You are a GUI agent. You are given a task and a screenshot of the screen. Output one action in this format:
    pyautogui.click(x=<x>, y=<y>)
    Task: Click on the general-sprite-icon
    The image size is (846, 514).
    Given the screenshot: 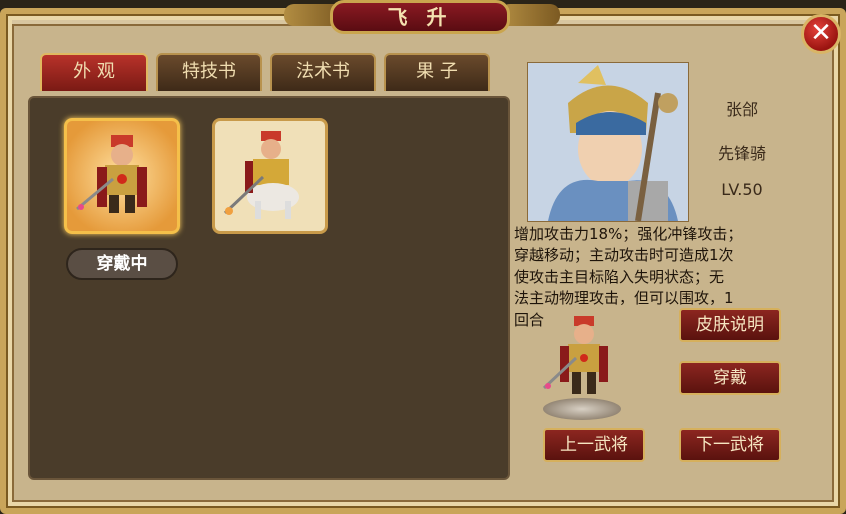 What is the action you would take?
    pyautogui.click(x=111, y=174)
    